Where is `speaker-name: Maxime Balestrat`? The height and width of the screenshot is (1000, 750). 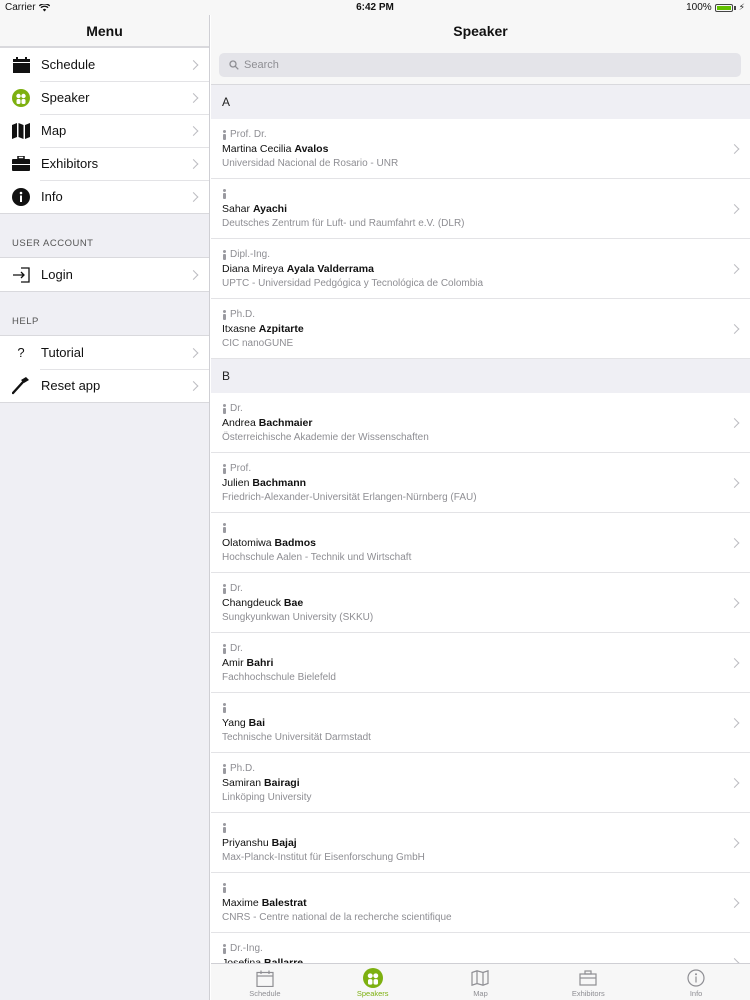
speaker-name: Maxime Balestrat is located at coordinates (264, 903).